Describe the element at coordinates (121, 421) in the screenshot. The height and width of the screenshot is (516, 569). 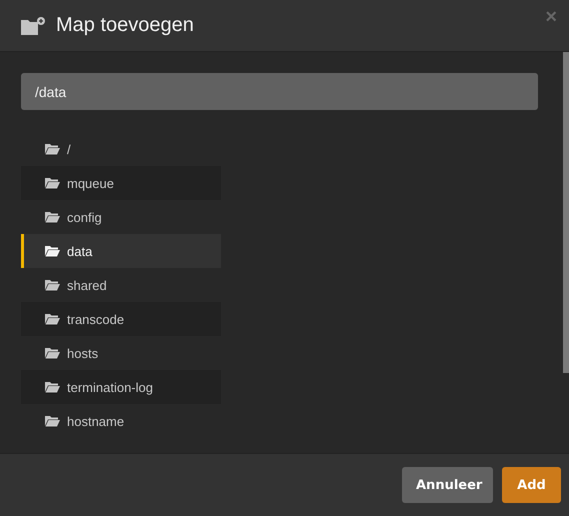
I see `folder-item: hostname` at that location.